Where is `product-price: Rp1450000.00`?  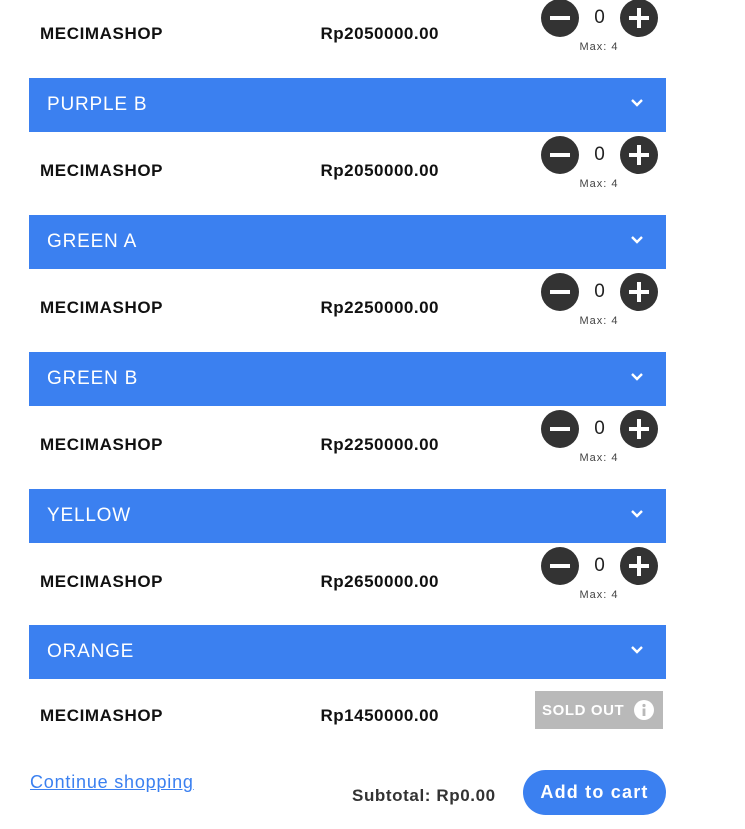
product-price: Rp1450000.00 is located at coordinates (379, 715).